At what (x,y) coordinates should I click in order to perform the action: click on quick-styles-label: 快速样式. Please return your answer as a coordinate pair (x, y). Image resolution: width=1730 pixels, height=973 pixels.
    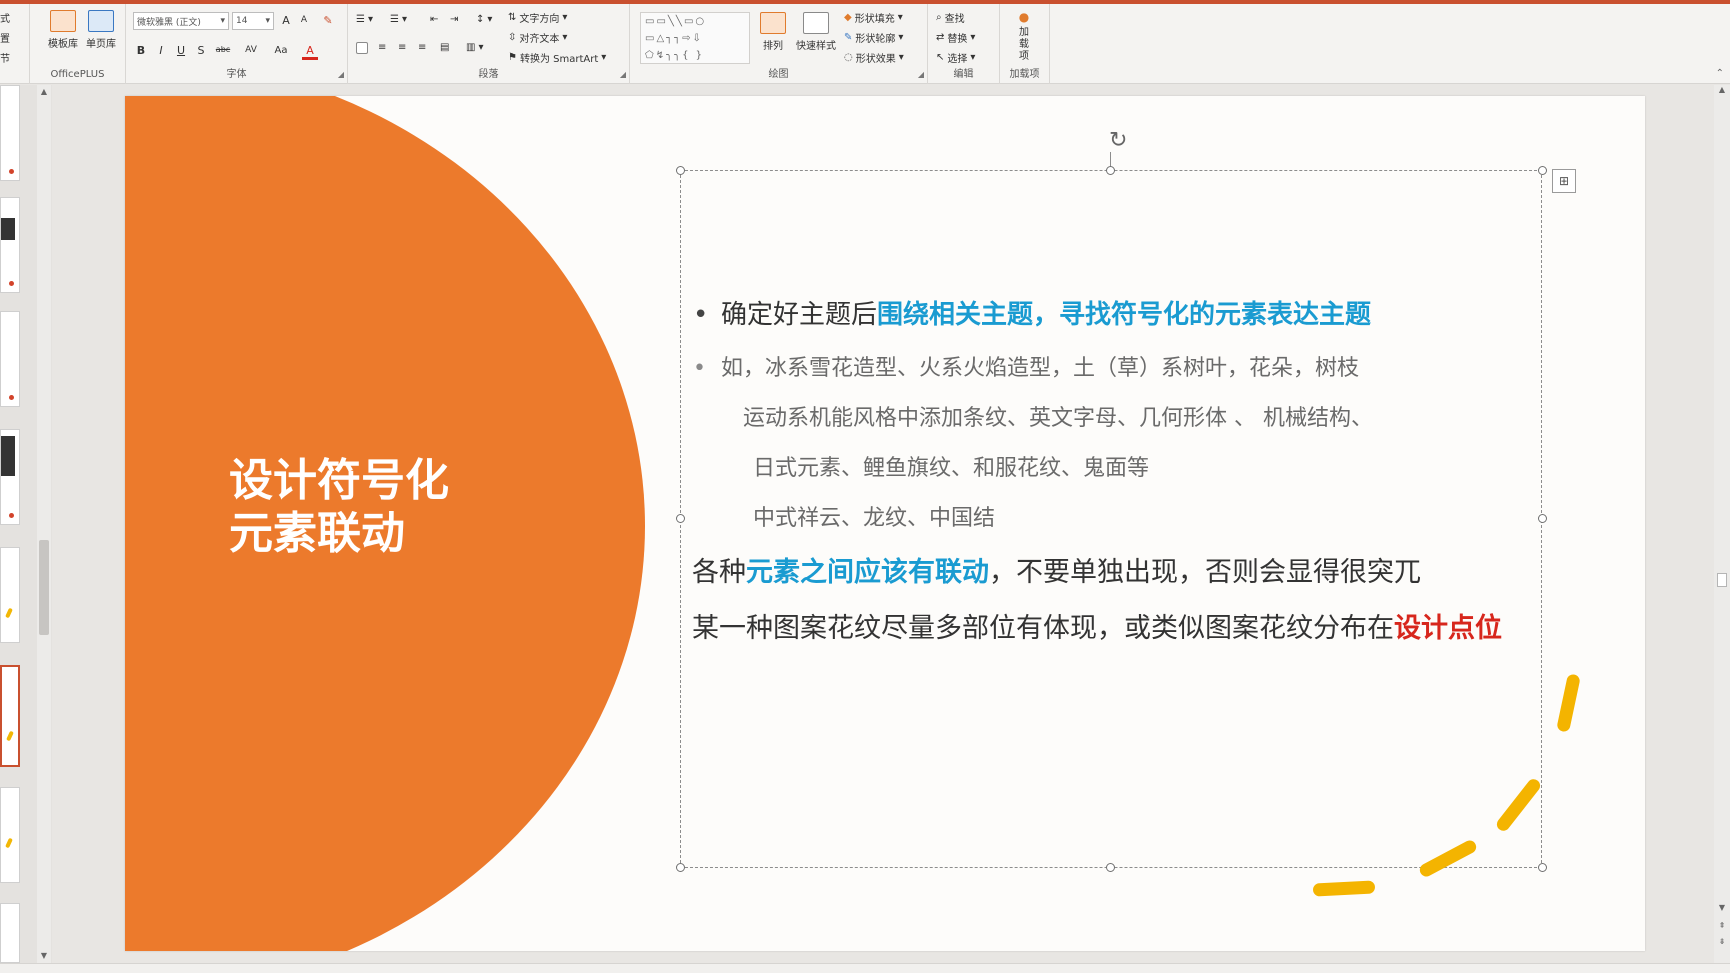
    Looking at the image, I should click on (816, 46).